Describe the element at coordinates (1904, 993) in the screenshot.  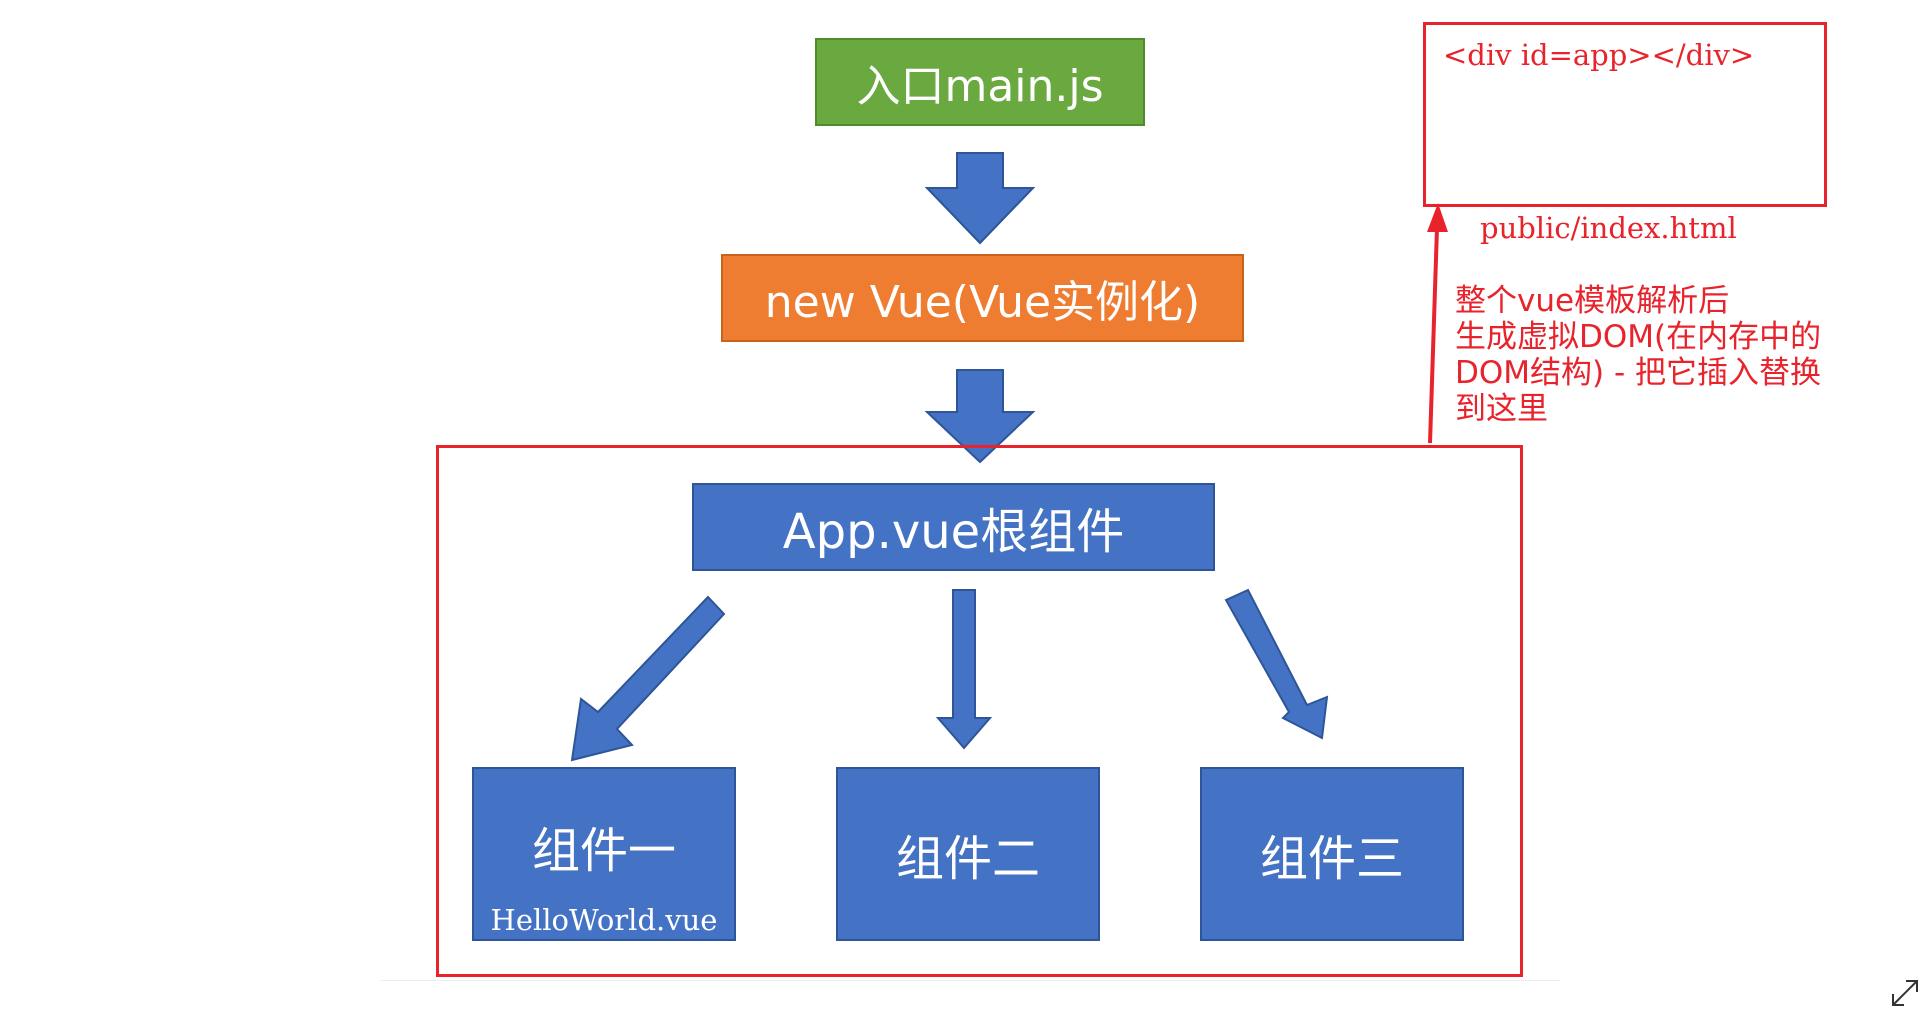
I see `expand-icon` at that location.